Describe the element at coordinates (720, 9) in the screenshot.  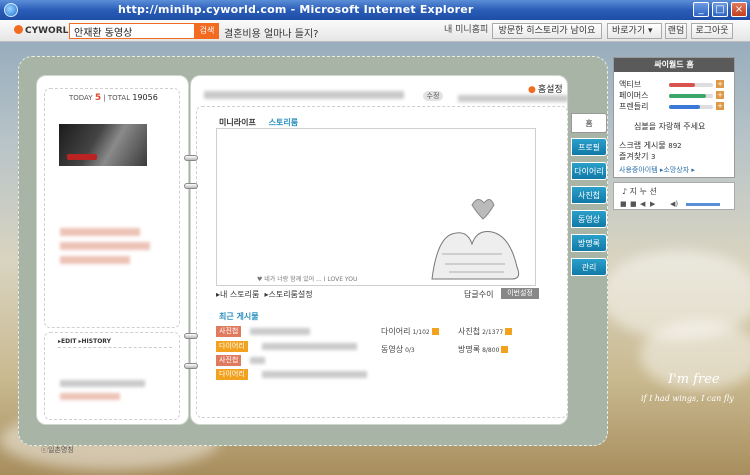
I see `maximize-button: □` at that location.